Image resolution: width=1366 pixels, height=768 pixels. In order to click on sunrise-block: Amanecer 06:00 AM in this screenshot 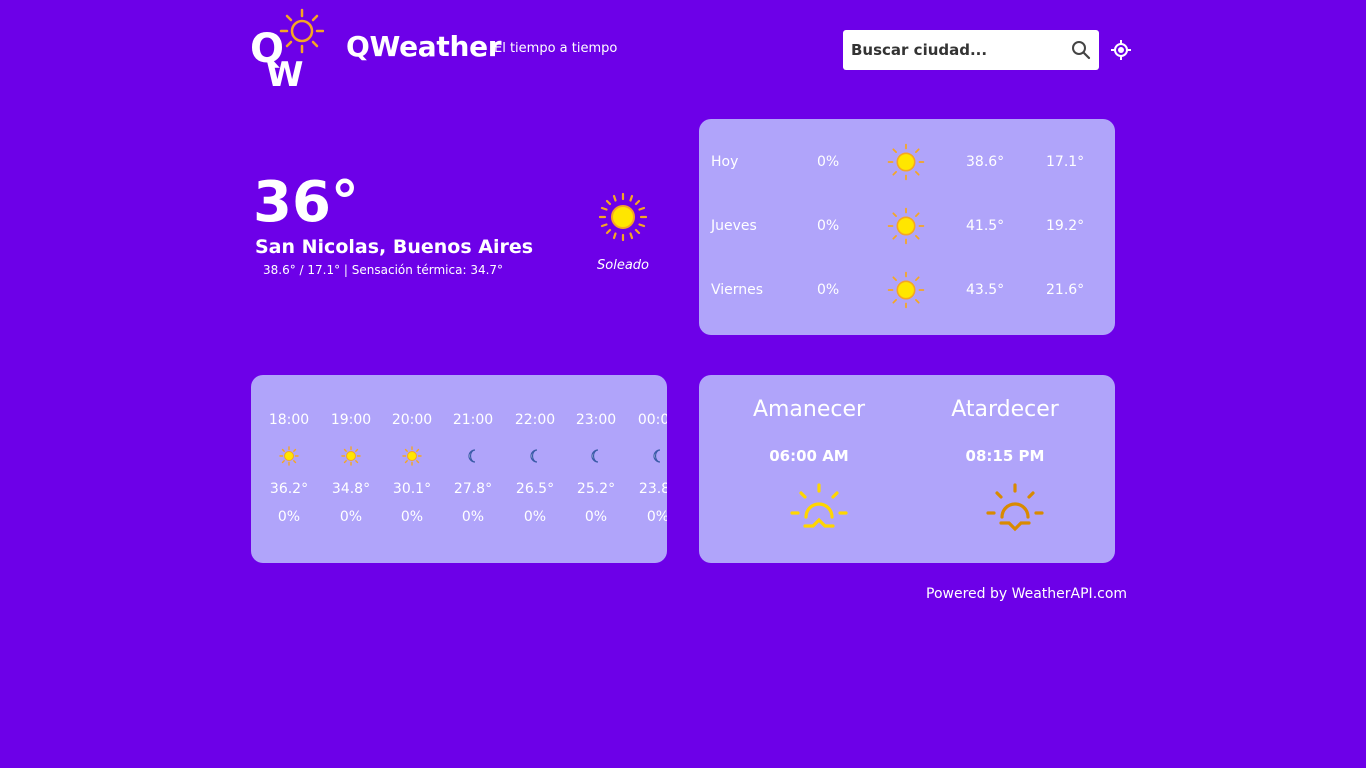, I will do `click(809, 469)`.